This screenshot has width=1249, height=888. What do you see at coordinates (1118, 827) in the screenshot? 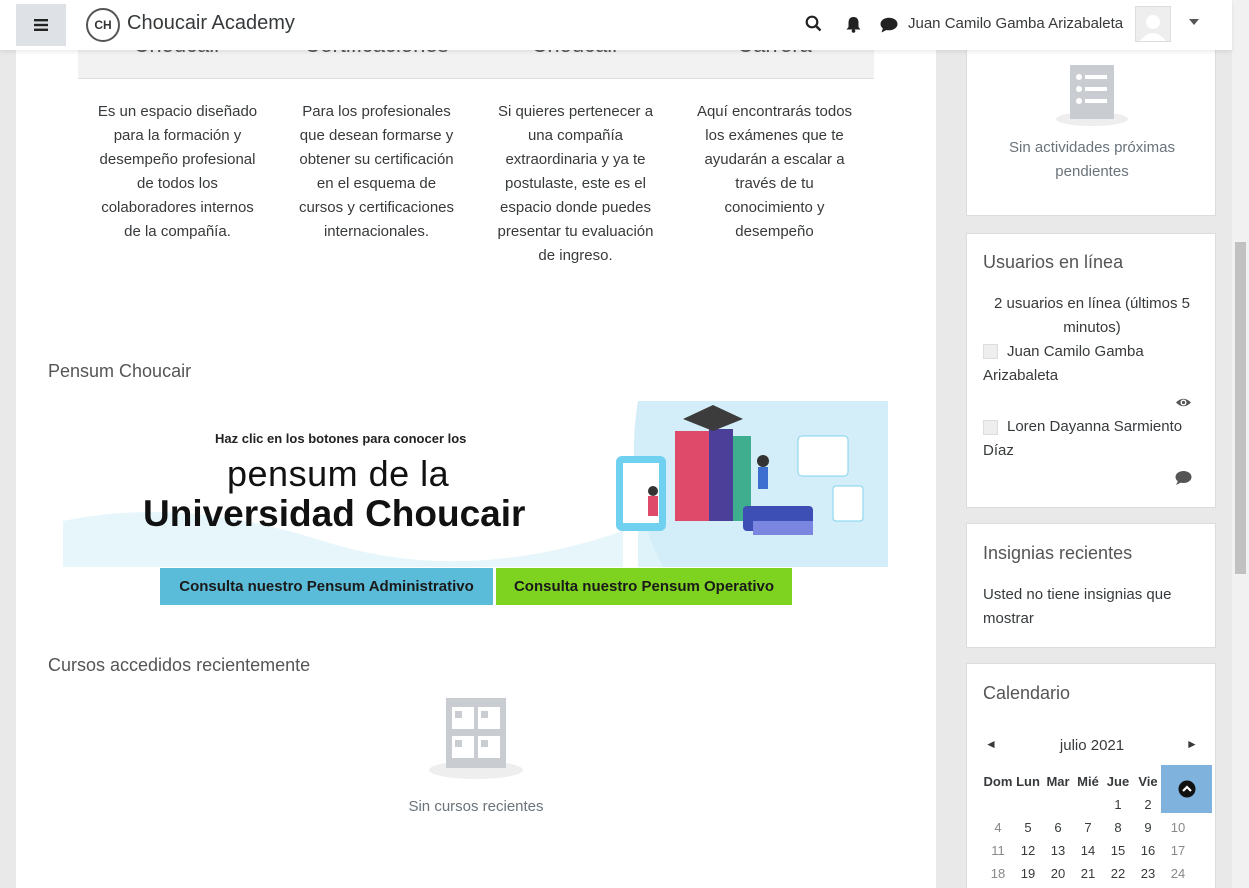
I see `calendar-day-cell: 8` at bounding box center [1118, 827].